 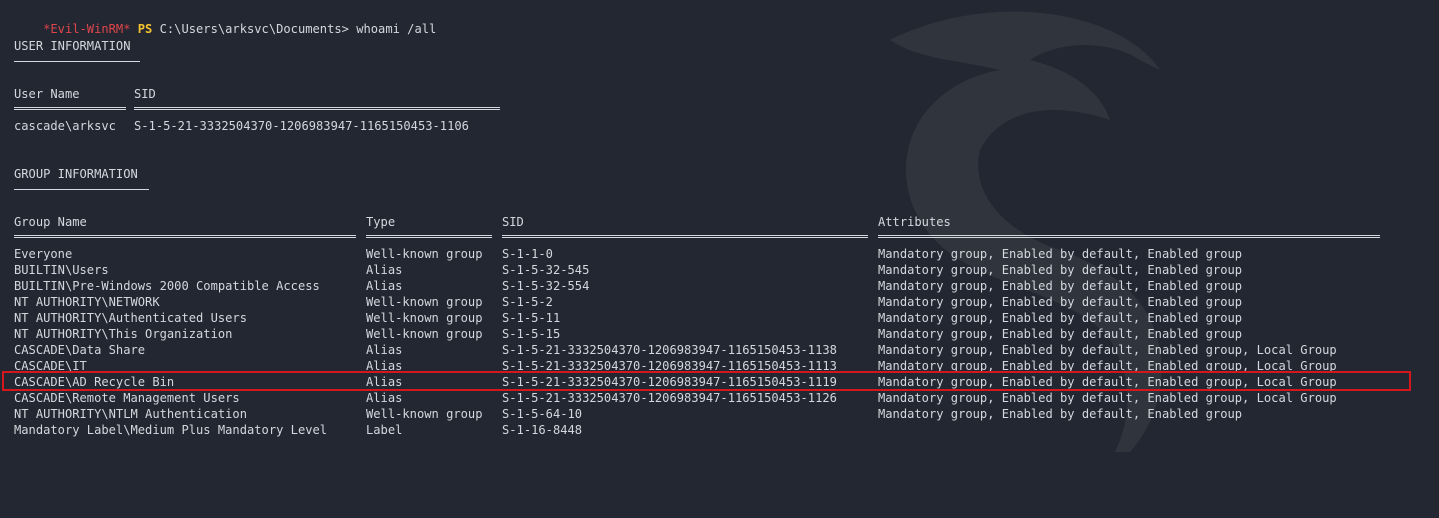 What do you see at coordinates (685, 236) in the screenshot?
I see `group-sid-header-rule` at bounding box center [685, 236].